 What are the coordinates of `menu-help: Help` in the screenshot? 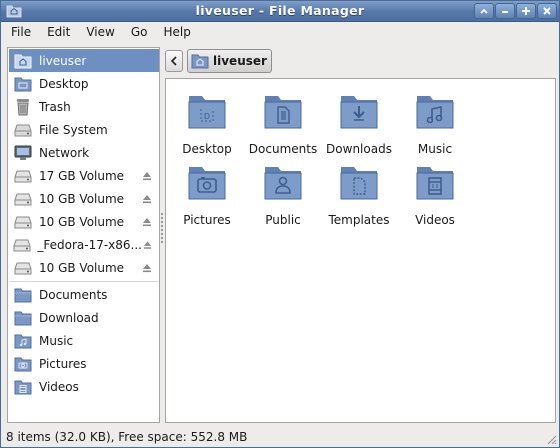 It's located at (175, 32).